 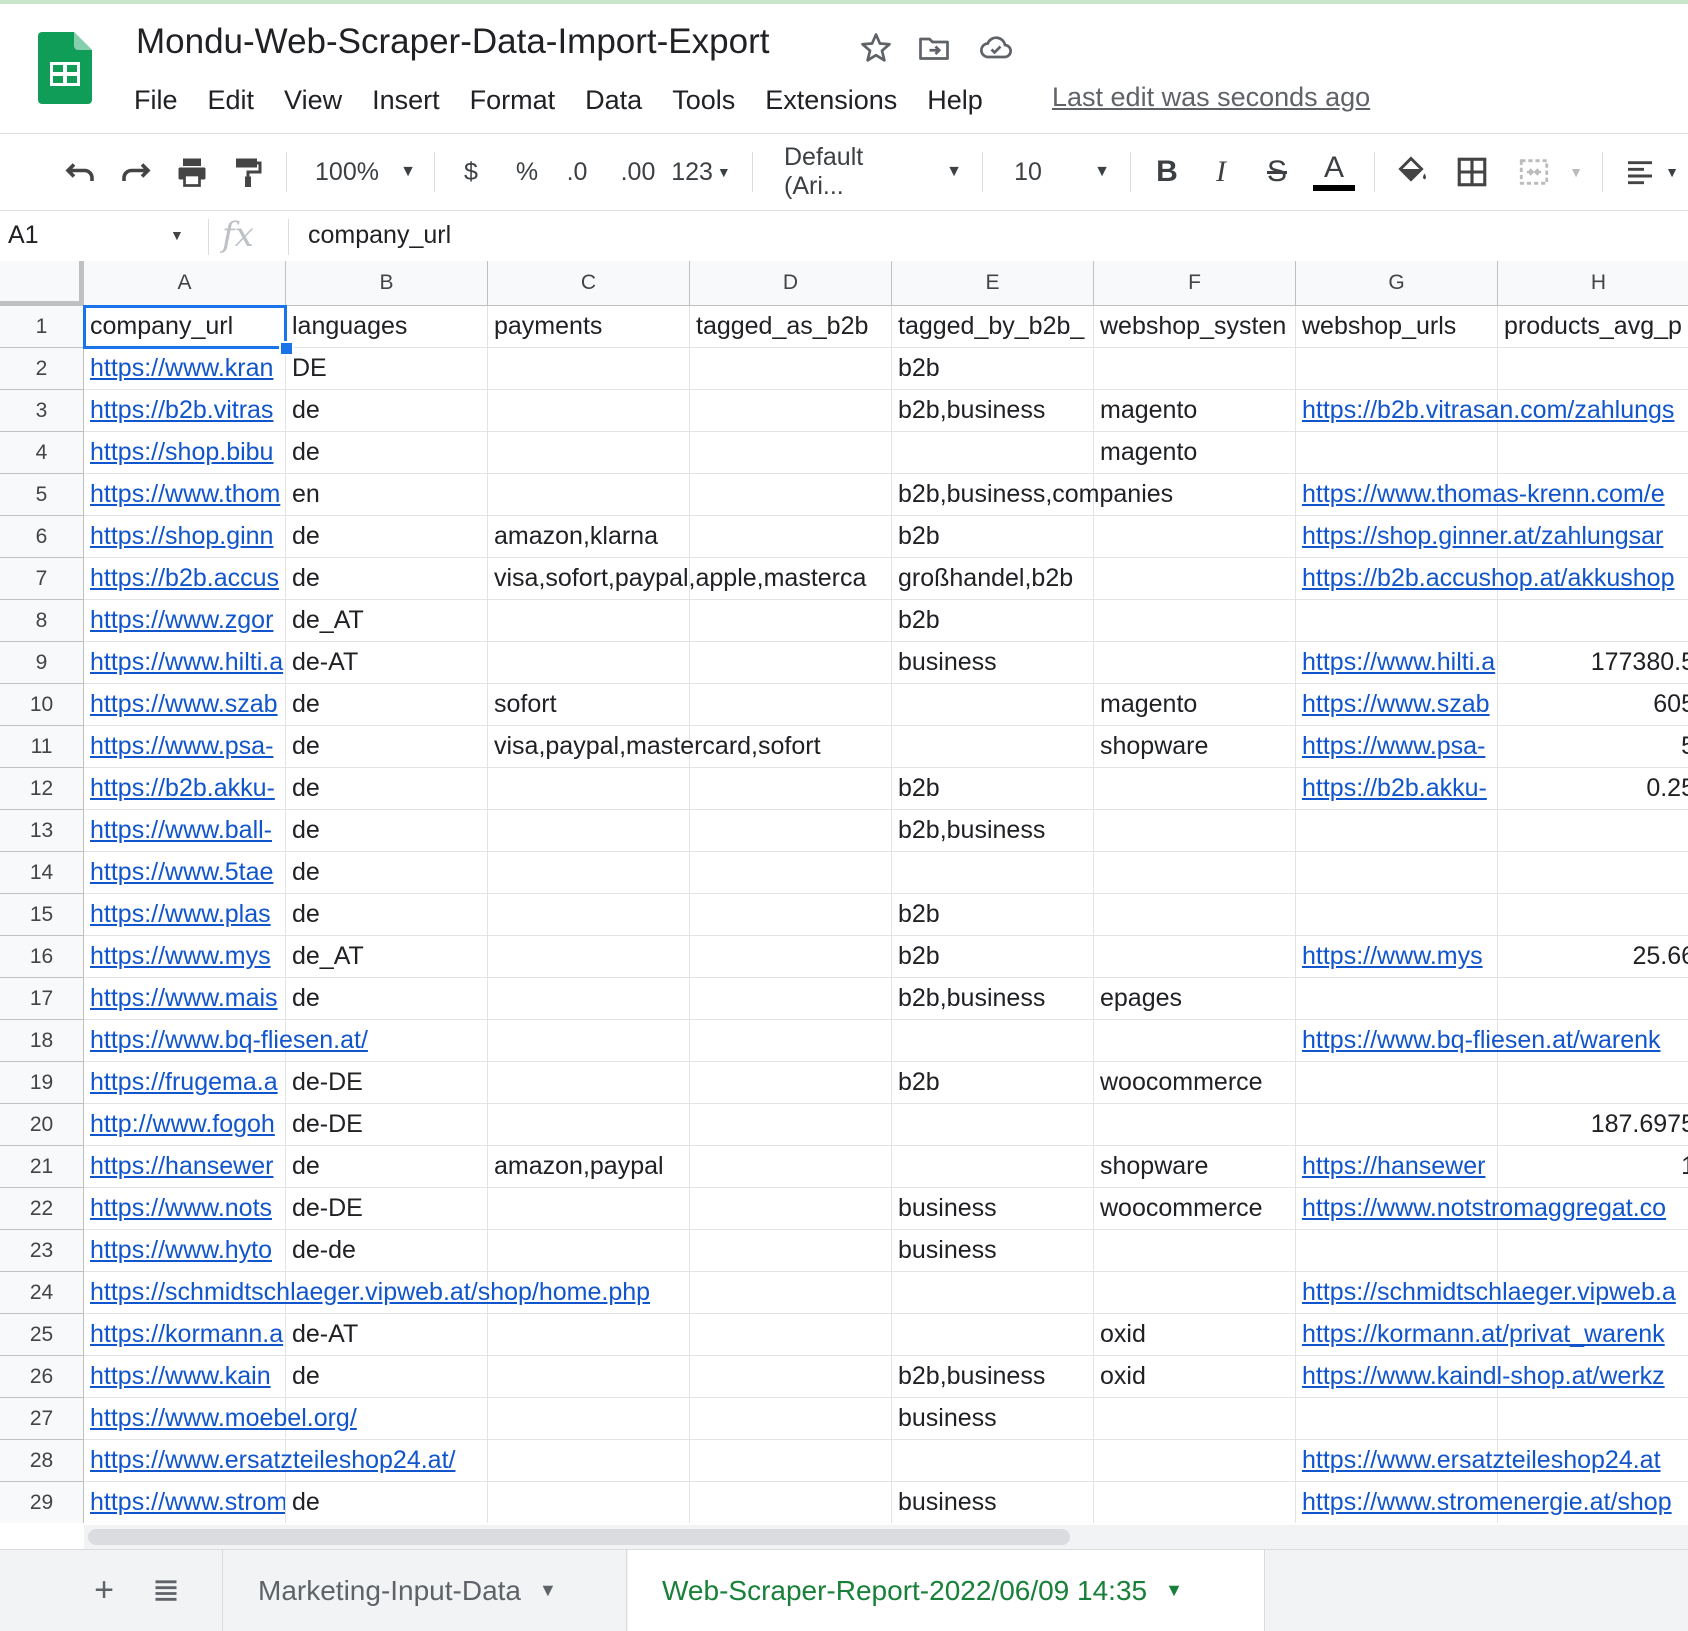 I want to click on cell-link: https://www.mys, so click(x=180, y=956).